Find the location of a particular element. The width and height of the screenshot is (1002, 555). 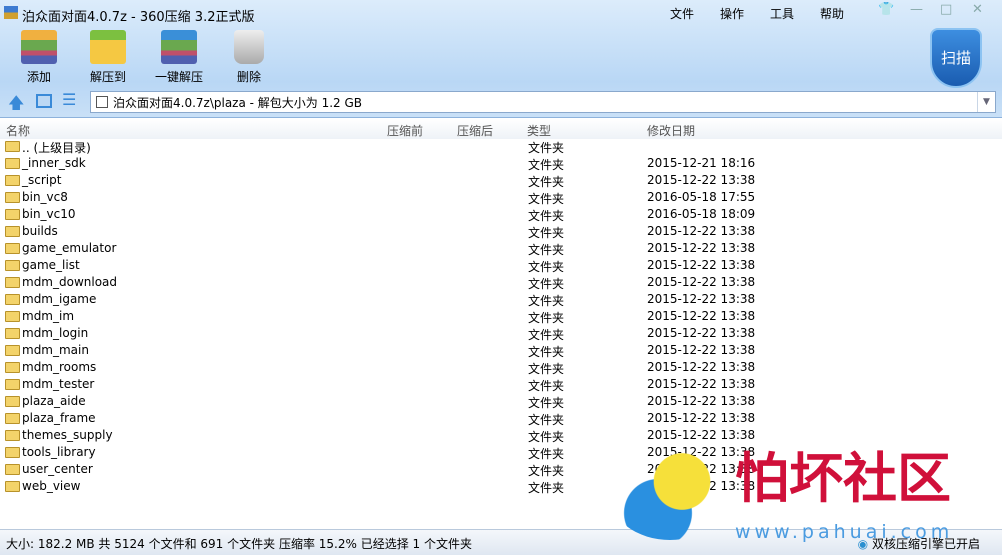

row-name: themes_supply is located at coordinates (67, 435).